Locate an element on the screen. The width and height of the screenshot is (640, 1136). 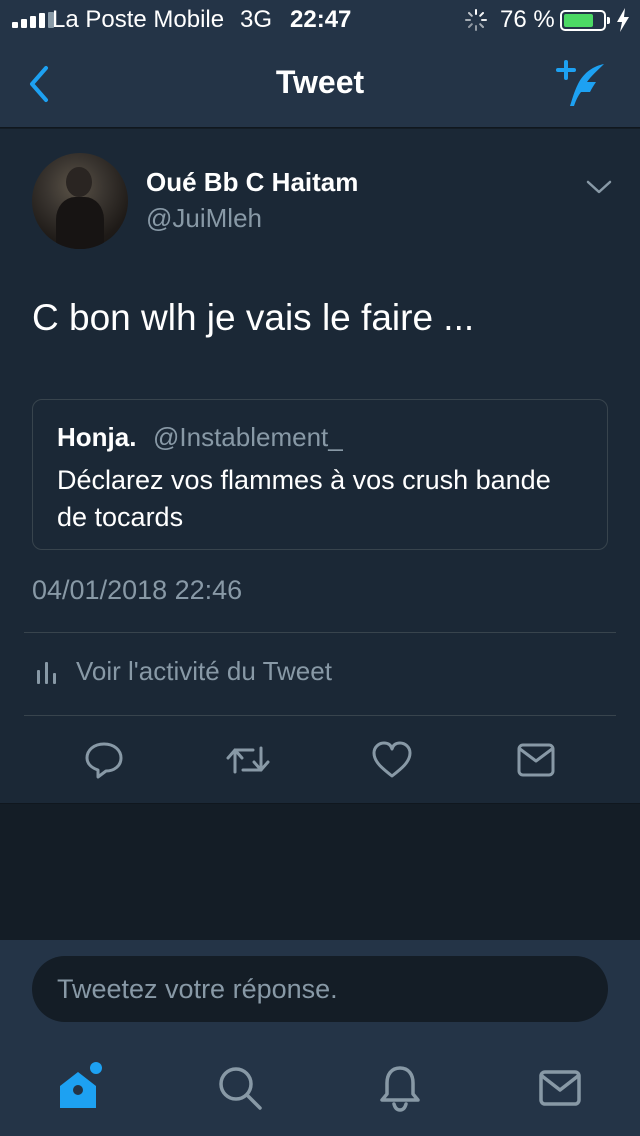
reply-icon is located at coordinates (104, 760).